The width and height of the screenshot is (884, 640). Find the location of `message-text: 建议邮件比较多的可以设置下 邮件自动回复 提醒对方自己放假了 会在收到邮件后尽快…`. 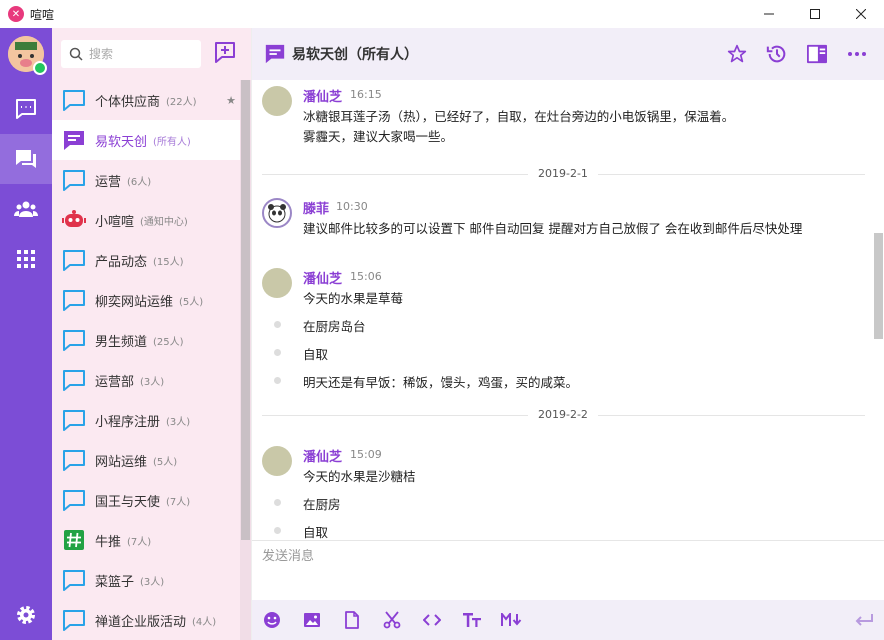

message-text: 建议邮件比较多的可以设置下 邮件自动回复 提醒对方自己放假了 会在收到邮件后尽快… is located at coordinates (553, 228).